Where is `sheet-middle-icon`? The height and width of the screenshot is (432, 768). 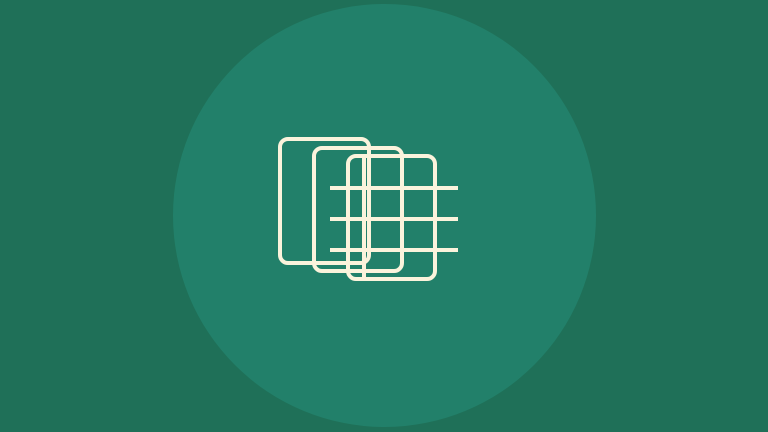
sheet-middle-icon is located at coordinates (358, 209).